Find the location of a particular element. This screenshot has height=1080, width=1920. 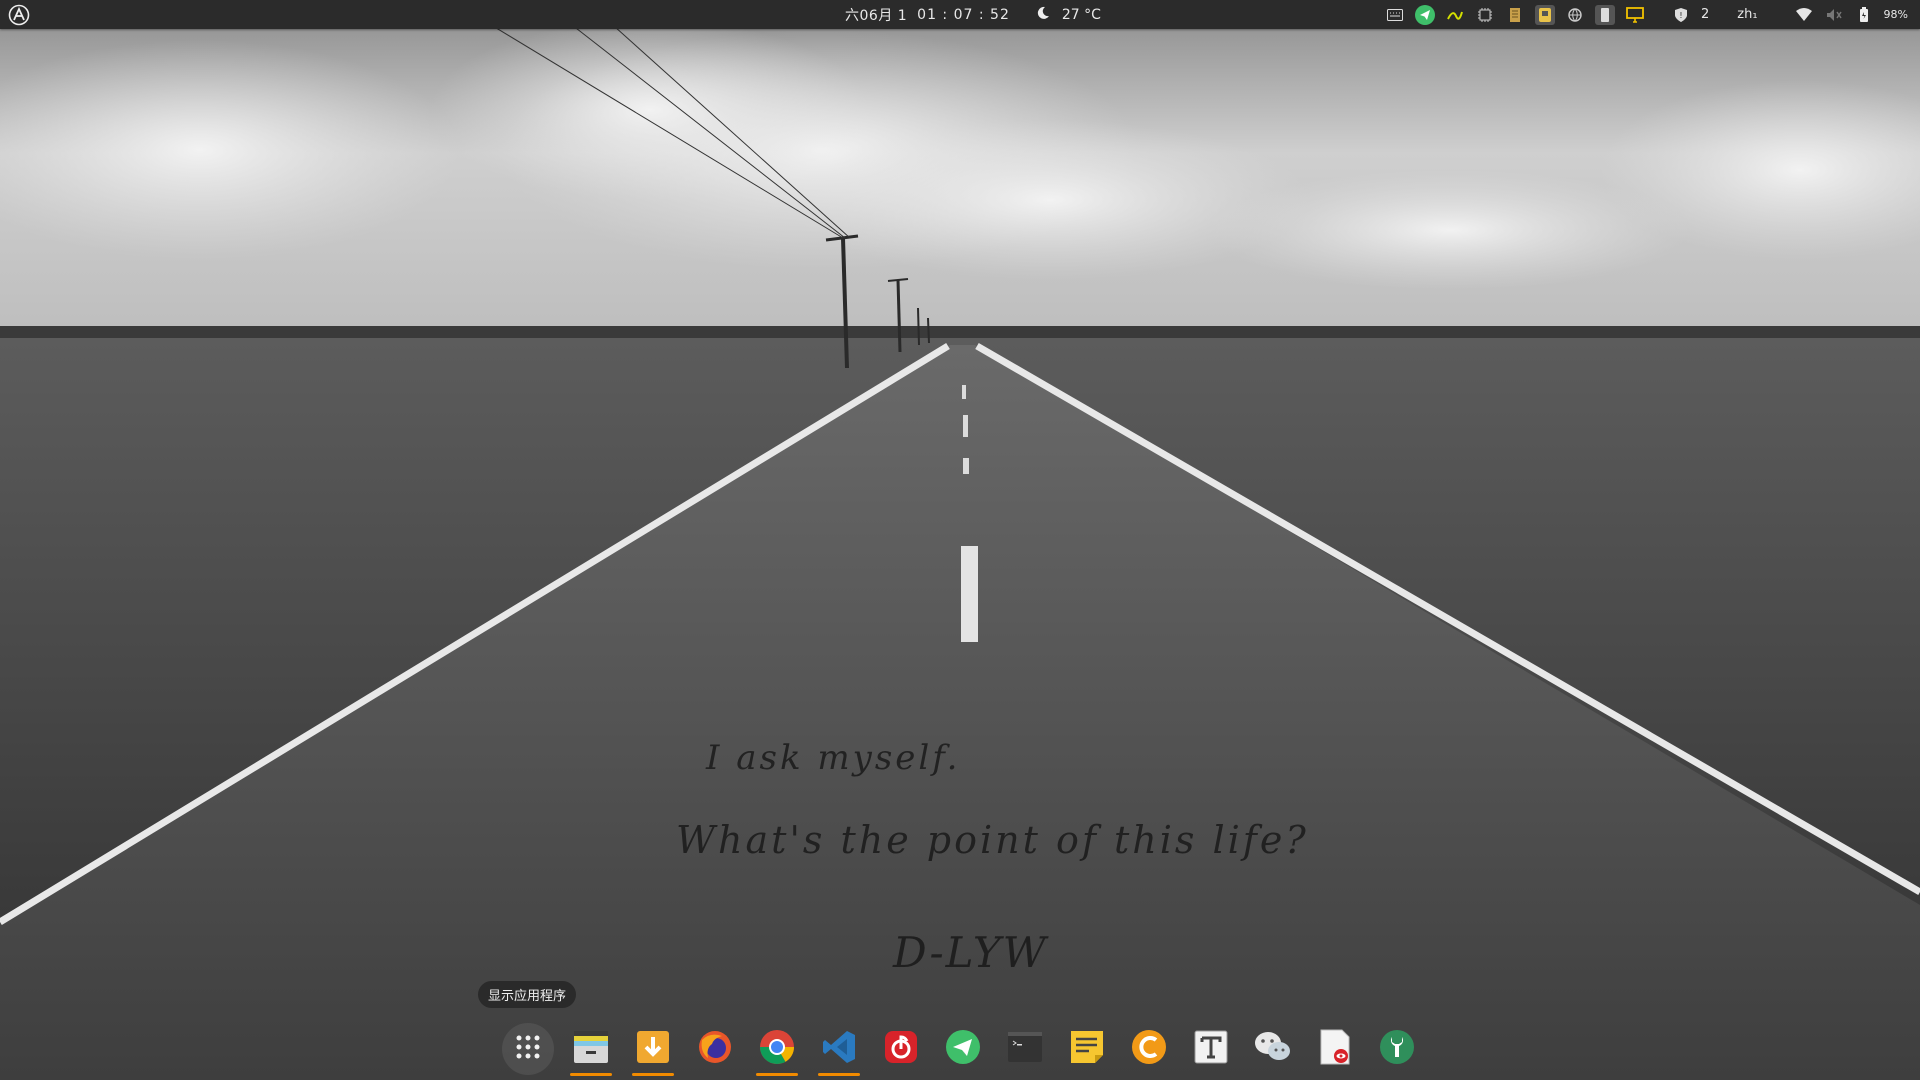

keyboard-icon is located at coordinates (1395, 15).